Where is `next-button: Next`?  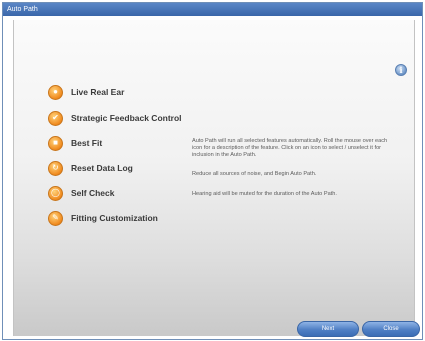 next-button: Next is located at coordinates (328, 329).